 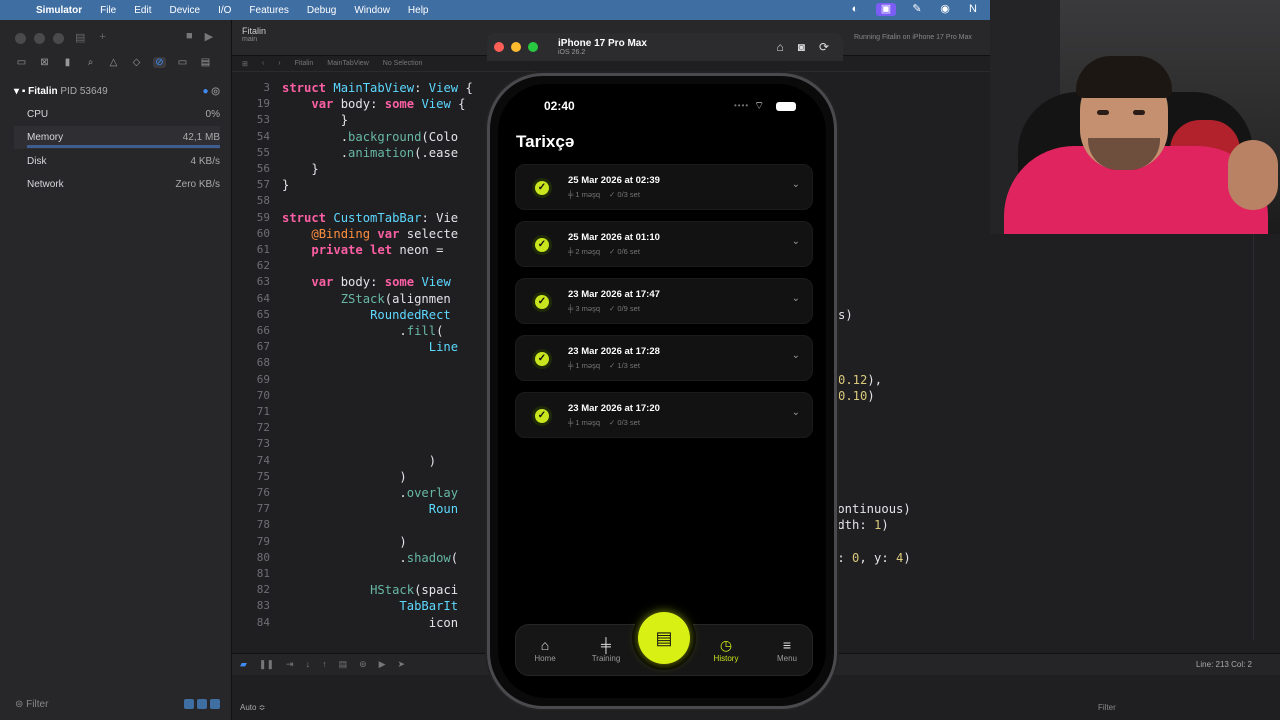 I want to click on code-text: ZStack(alignmen, so click(x=366, y=299).